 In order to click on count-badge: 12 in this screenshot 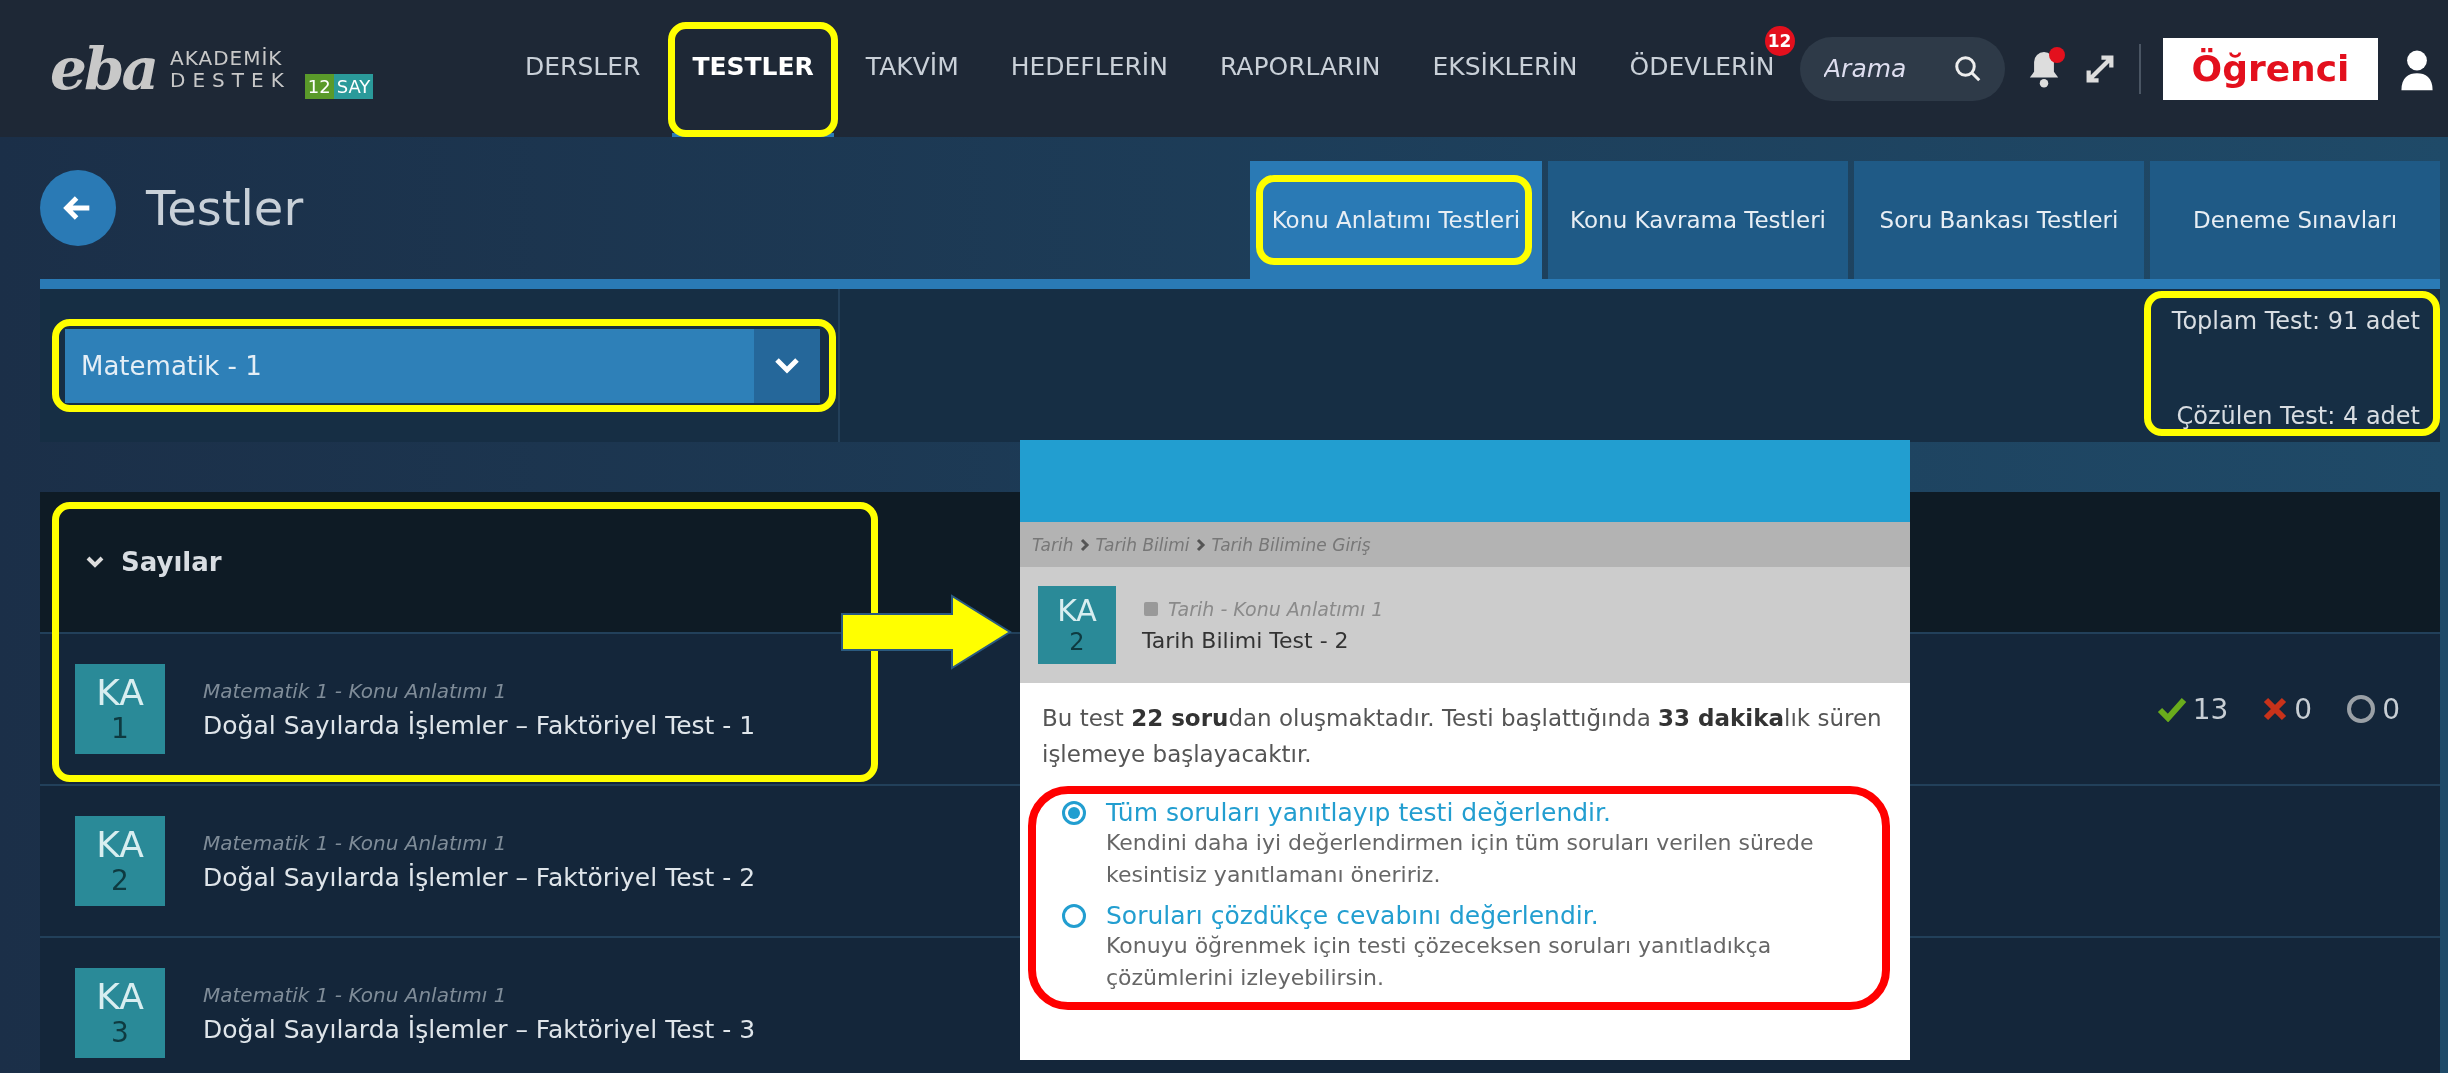, I will do `click(1779, 41)`.